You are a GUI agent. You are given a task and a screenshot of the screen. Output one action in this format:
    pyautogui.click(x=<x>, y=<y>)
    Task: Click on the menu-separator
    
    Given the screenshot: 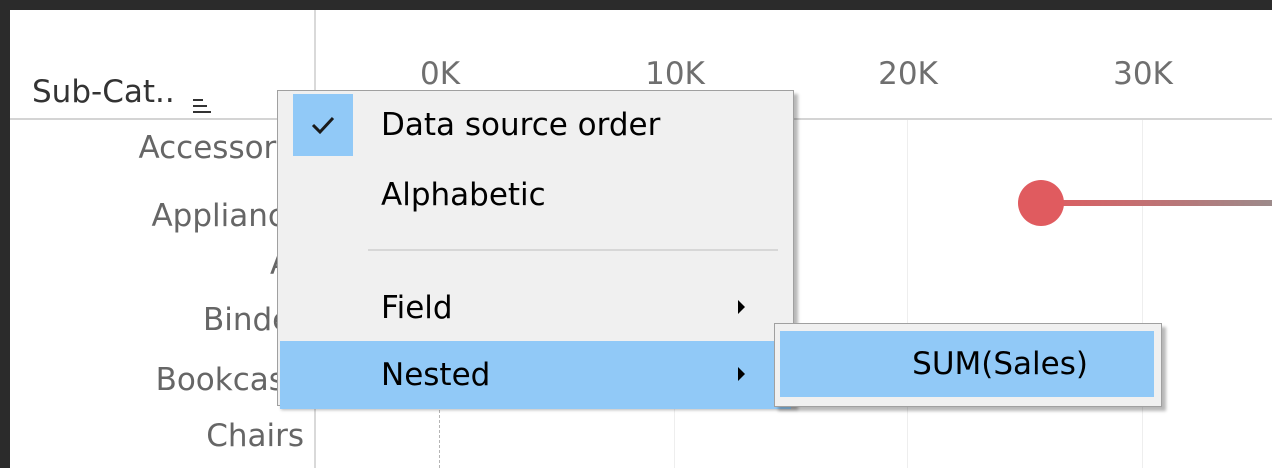 What is the action you would take?
    pyautogui.click(x=573, y=250)
    